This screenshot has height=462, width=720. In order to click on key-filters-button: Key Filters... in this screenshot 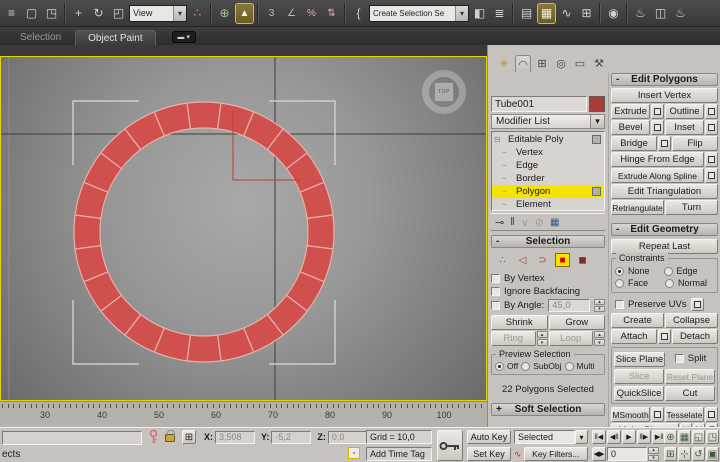, I will do `click(555, 454)`.